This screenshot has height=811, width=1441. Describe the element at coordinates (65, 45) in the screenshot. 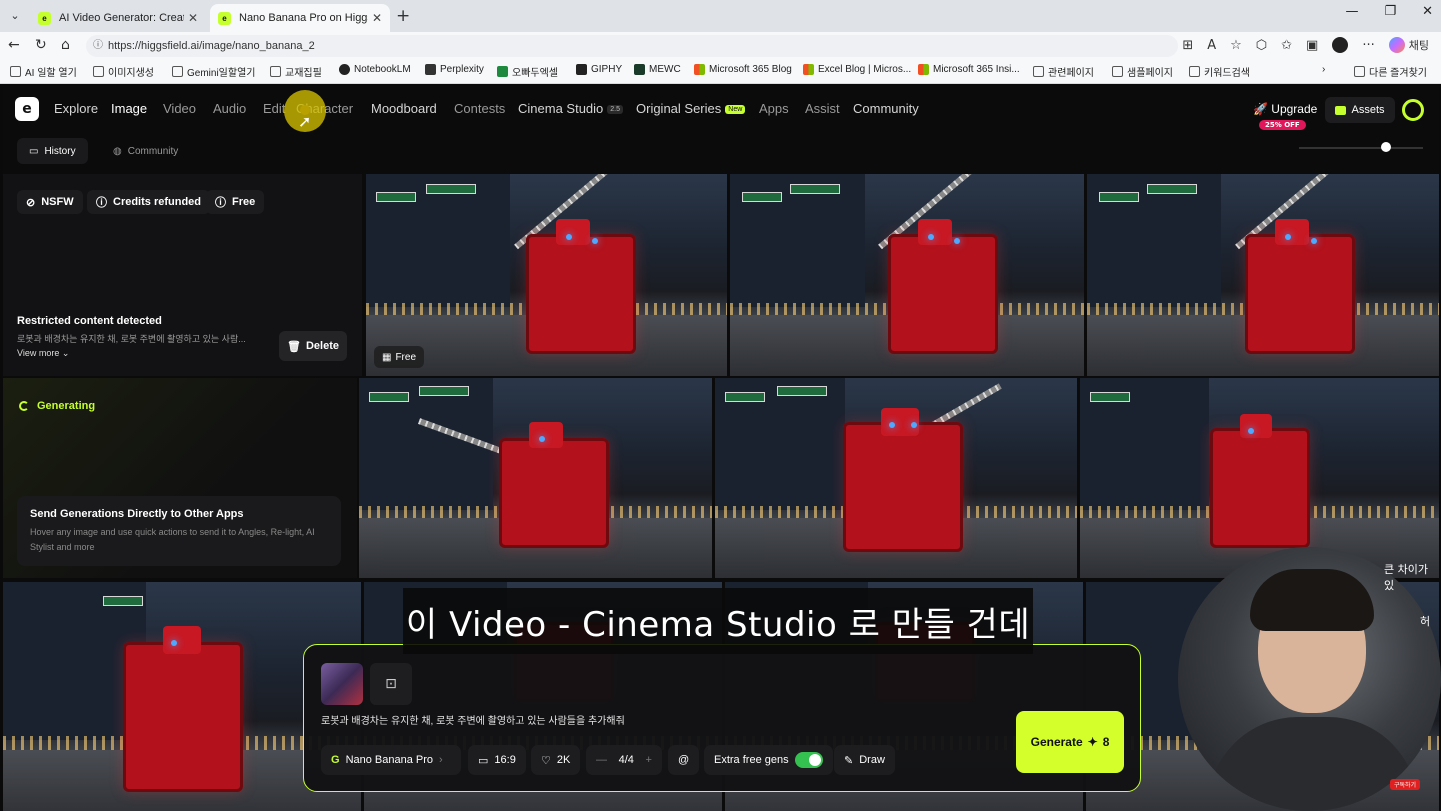

I see `home-icon: ⌂` at that location.